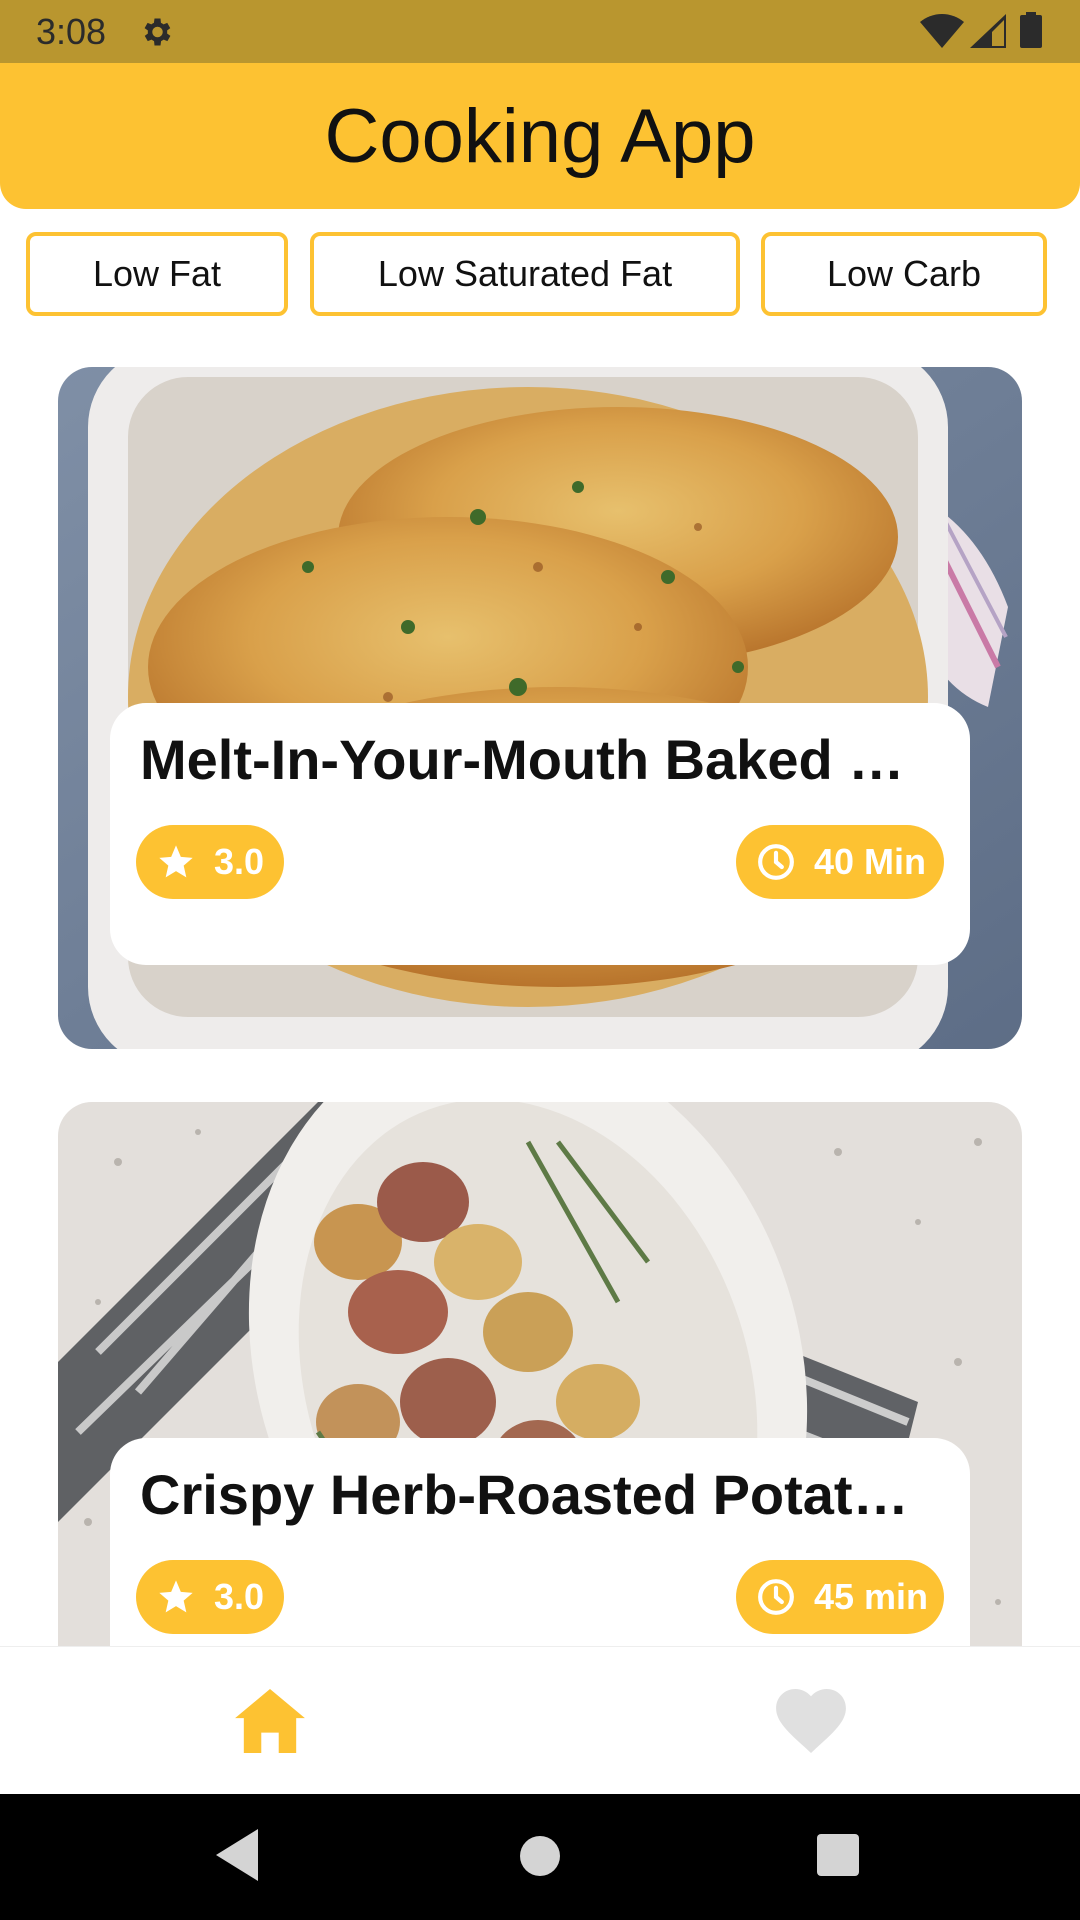  Describe the element at coordinates (555, 759) in the screenshot. I see `recipe-title: Melt-In-Your-Mouth Baked Chicken` at that location.